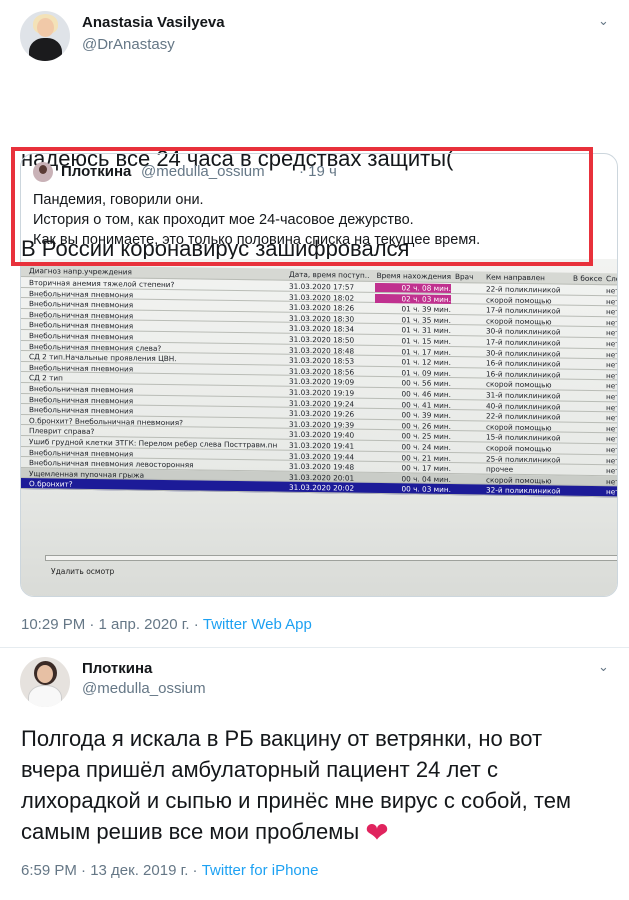  What do you see at coordinates (322, 424) in the screenshot?
I see `table-row-cell: 31.03.2020 19:39` at bounding box center [322, 424].